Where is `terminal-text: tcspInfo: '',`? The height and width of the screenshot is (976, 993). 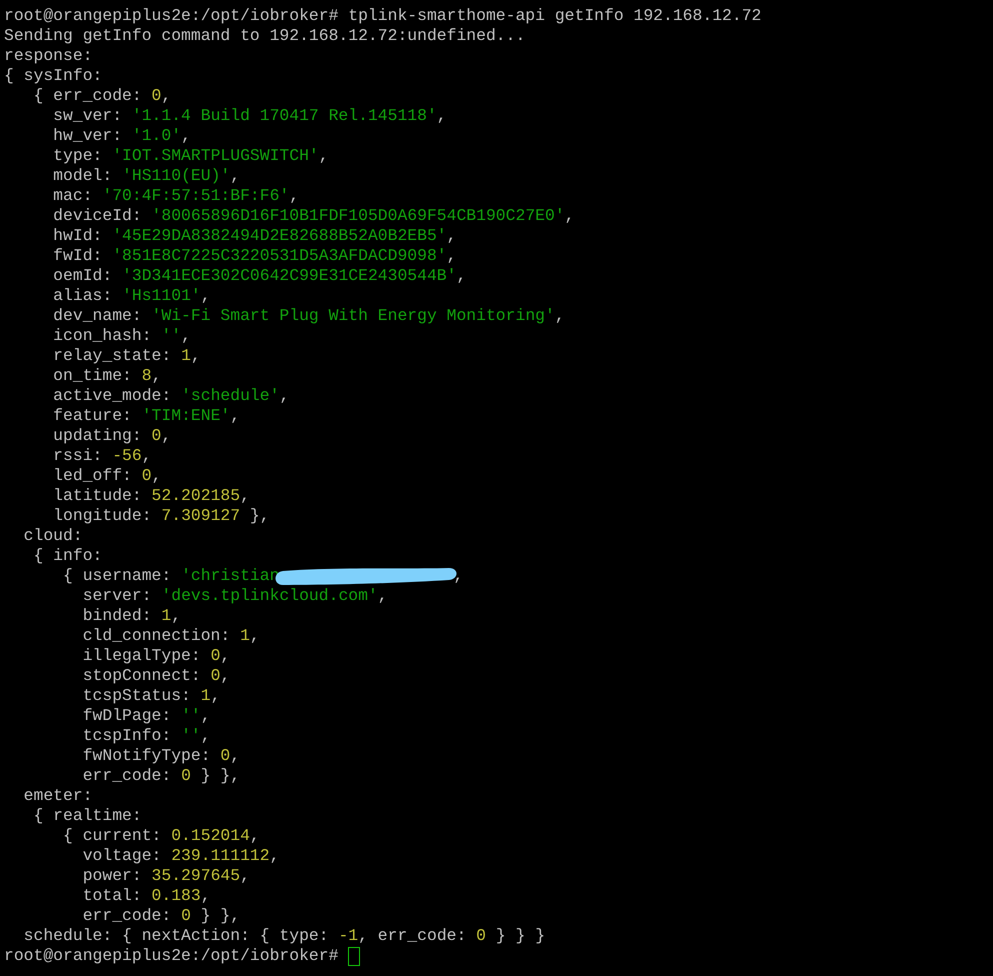 terminal-text: tcspInfo: '', is located at coordinates (146, 736).